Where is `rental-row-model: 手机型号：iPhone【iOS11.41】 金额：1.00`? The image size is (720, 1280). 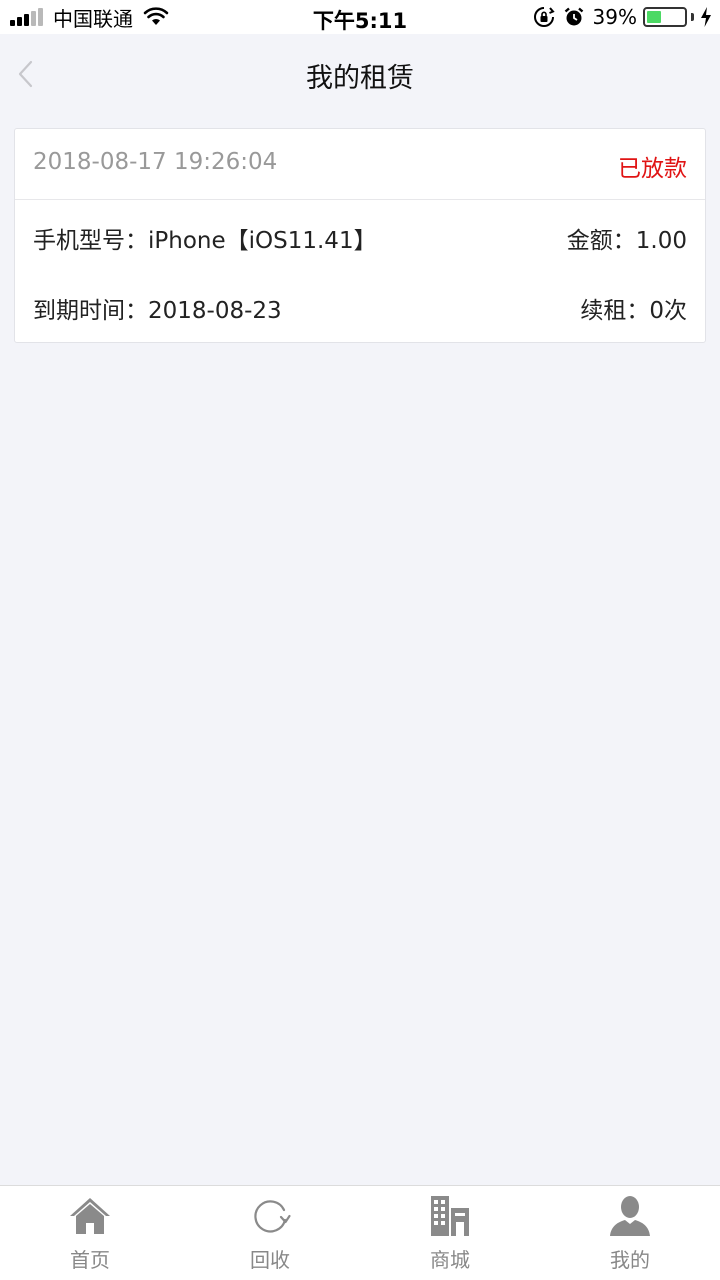
rental-row-model: 手机型号：iPhone【iOS11.41】 金额：1.00 is located at coordinates (360, 237).